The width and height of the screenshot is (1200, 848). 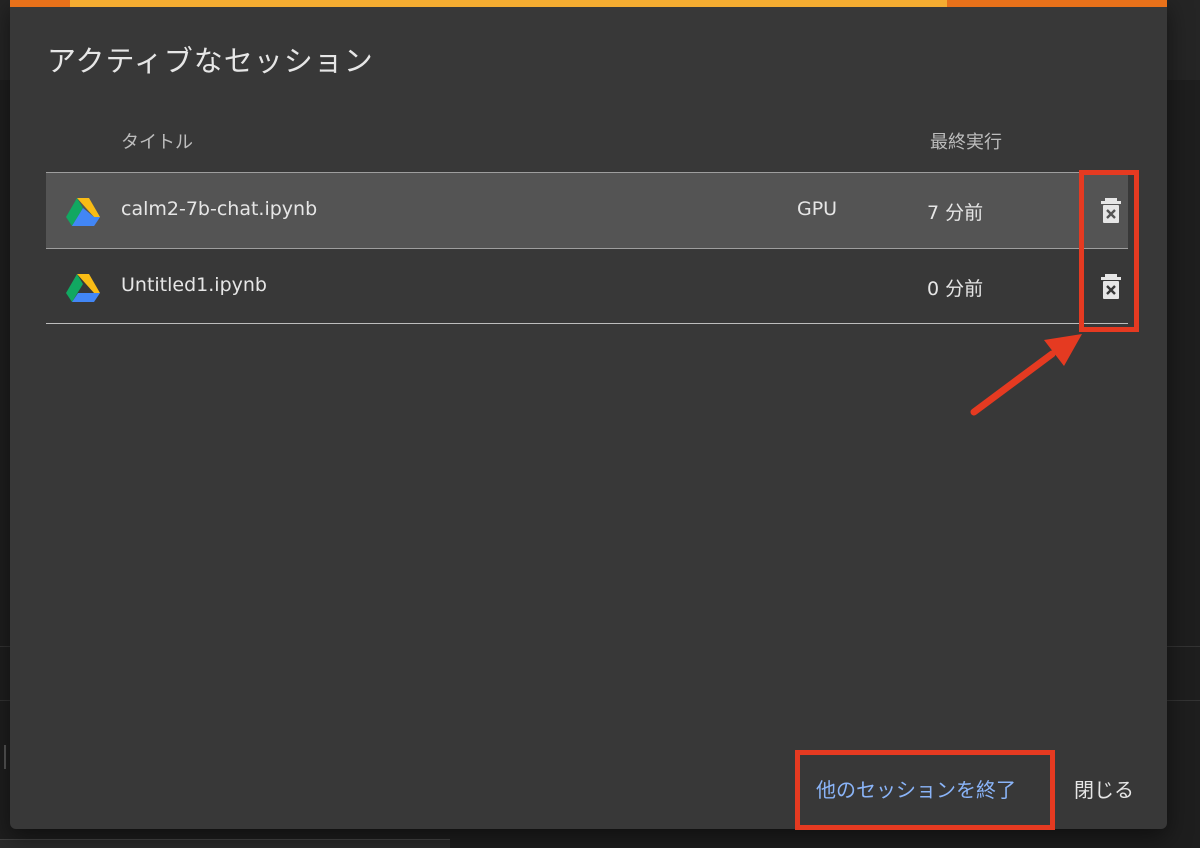 What do you see at coordinates (955, 289) in the screenshot?
I see `session-last-run: 0 分前` at bounding box center [955, 289].